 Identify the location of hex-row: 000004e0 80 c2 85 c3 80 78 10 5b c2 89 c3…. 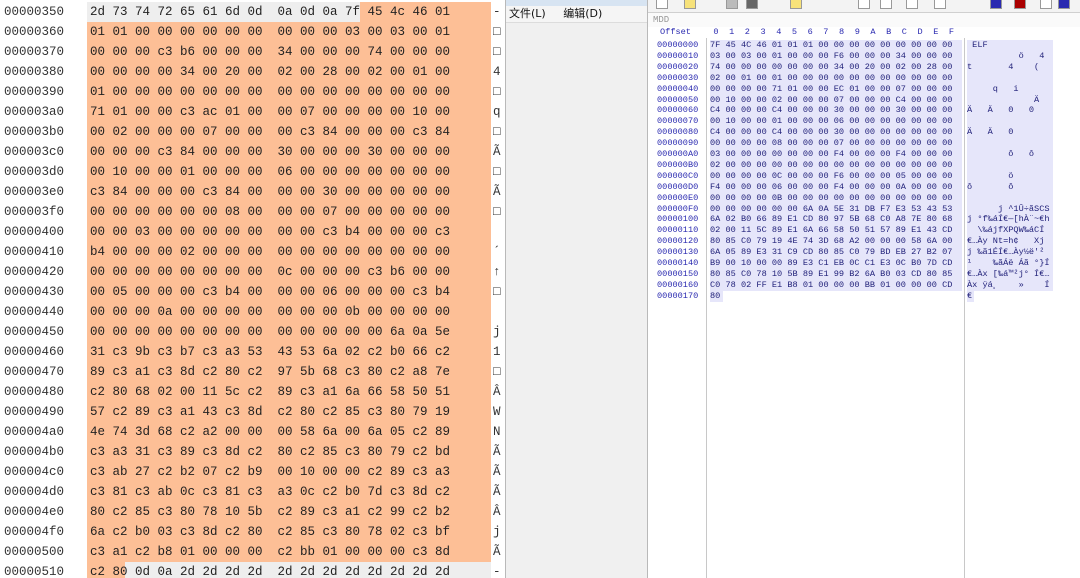
(252, 512).